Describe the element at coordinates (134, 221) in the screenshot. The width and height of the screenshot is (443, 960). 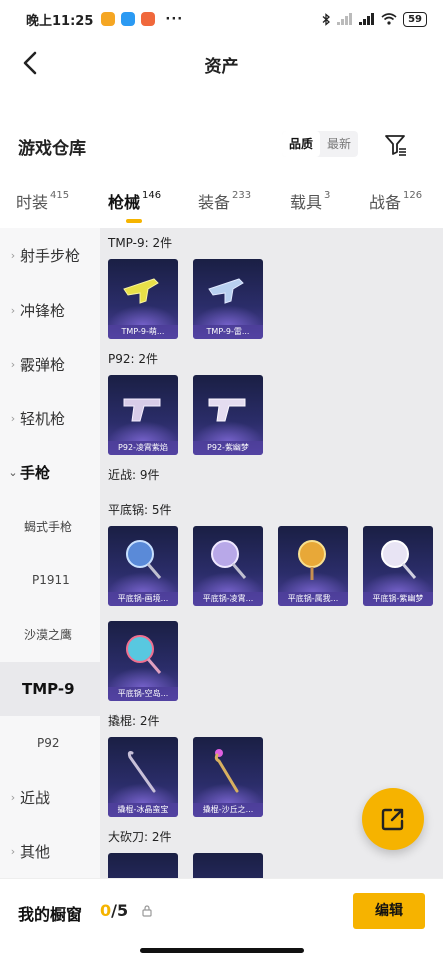
I see `active-tab-indicator` at that location.